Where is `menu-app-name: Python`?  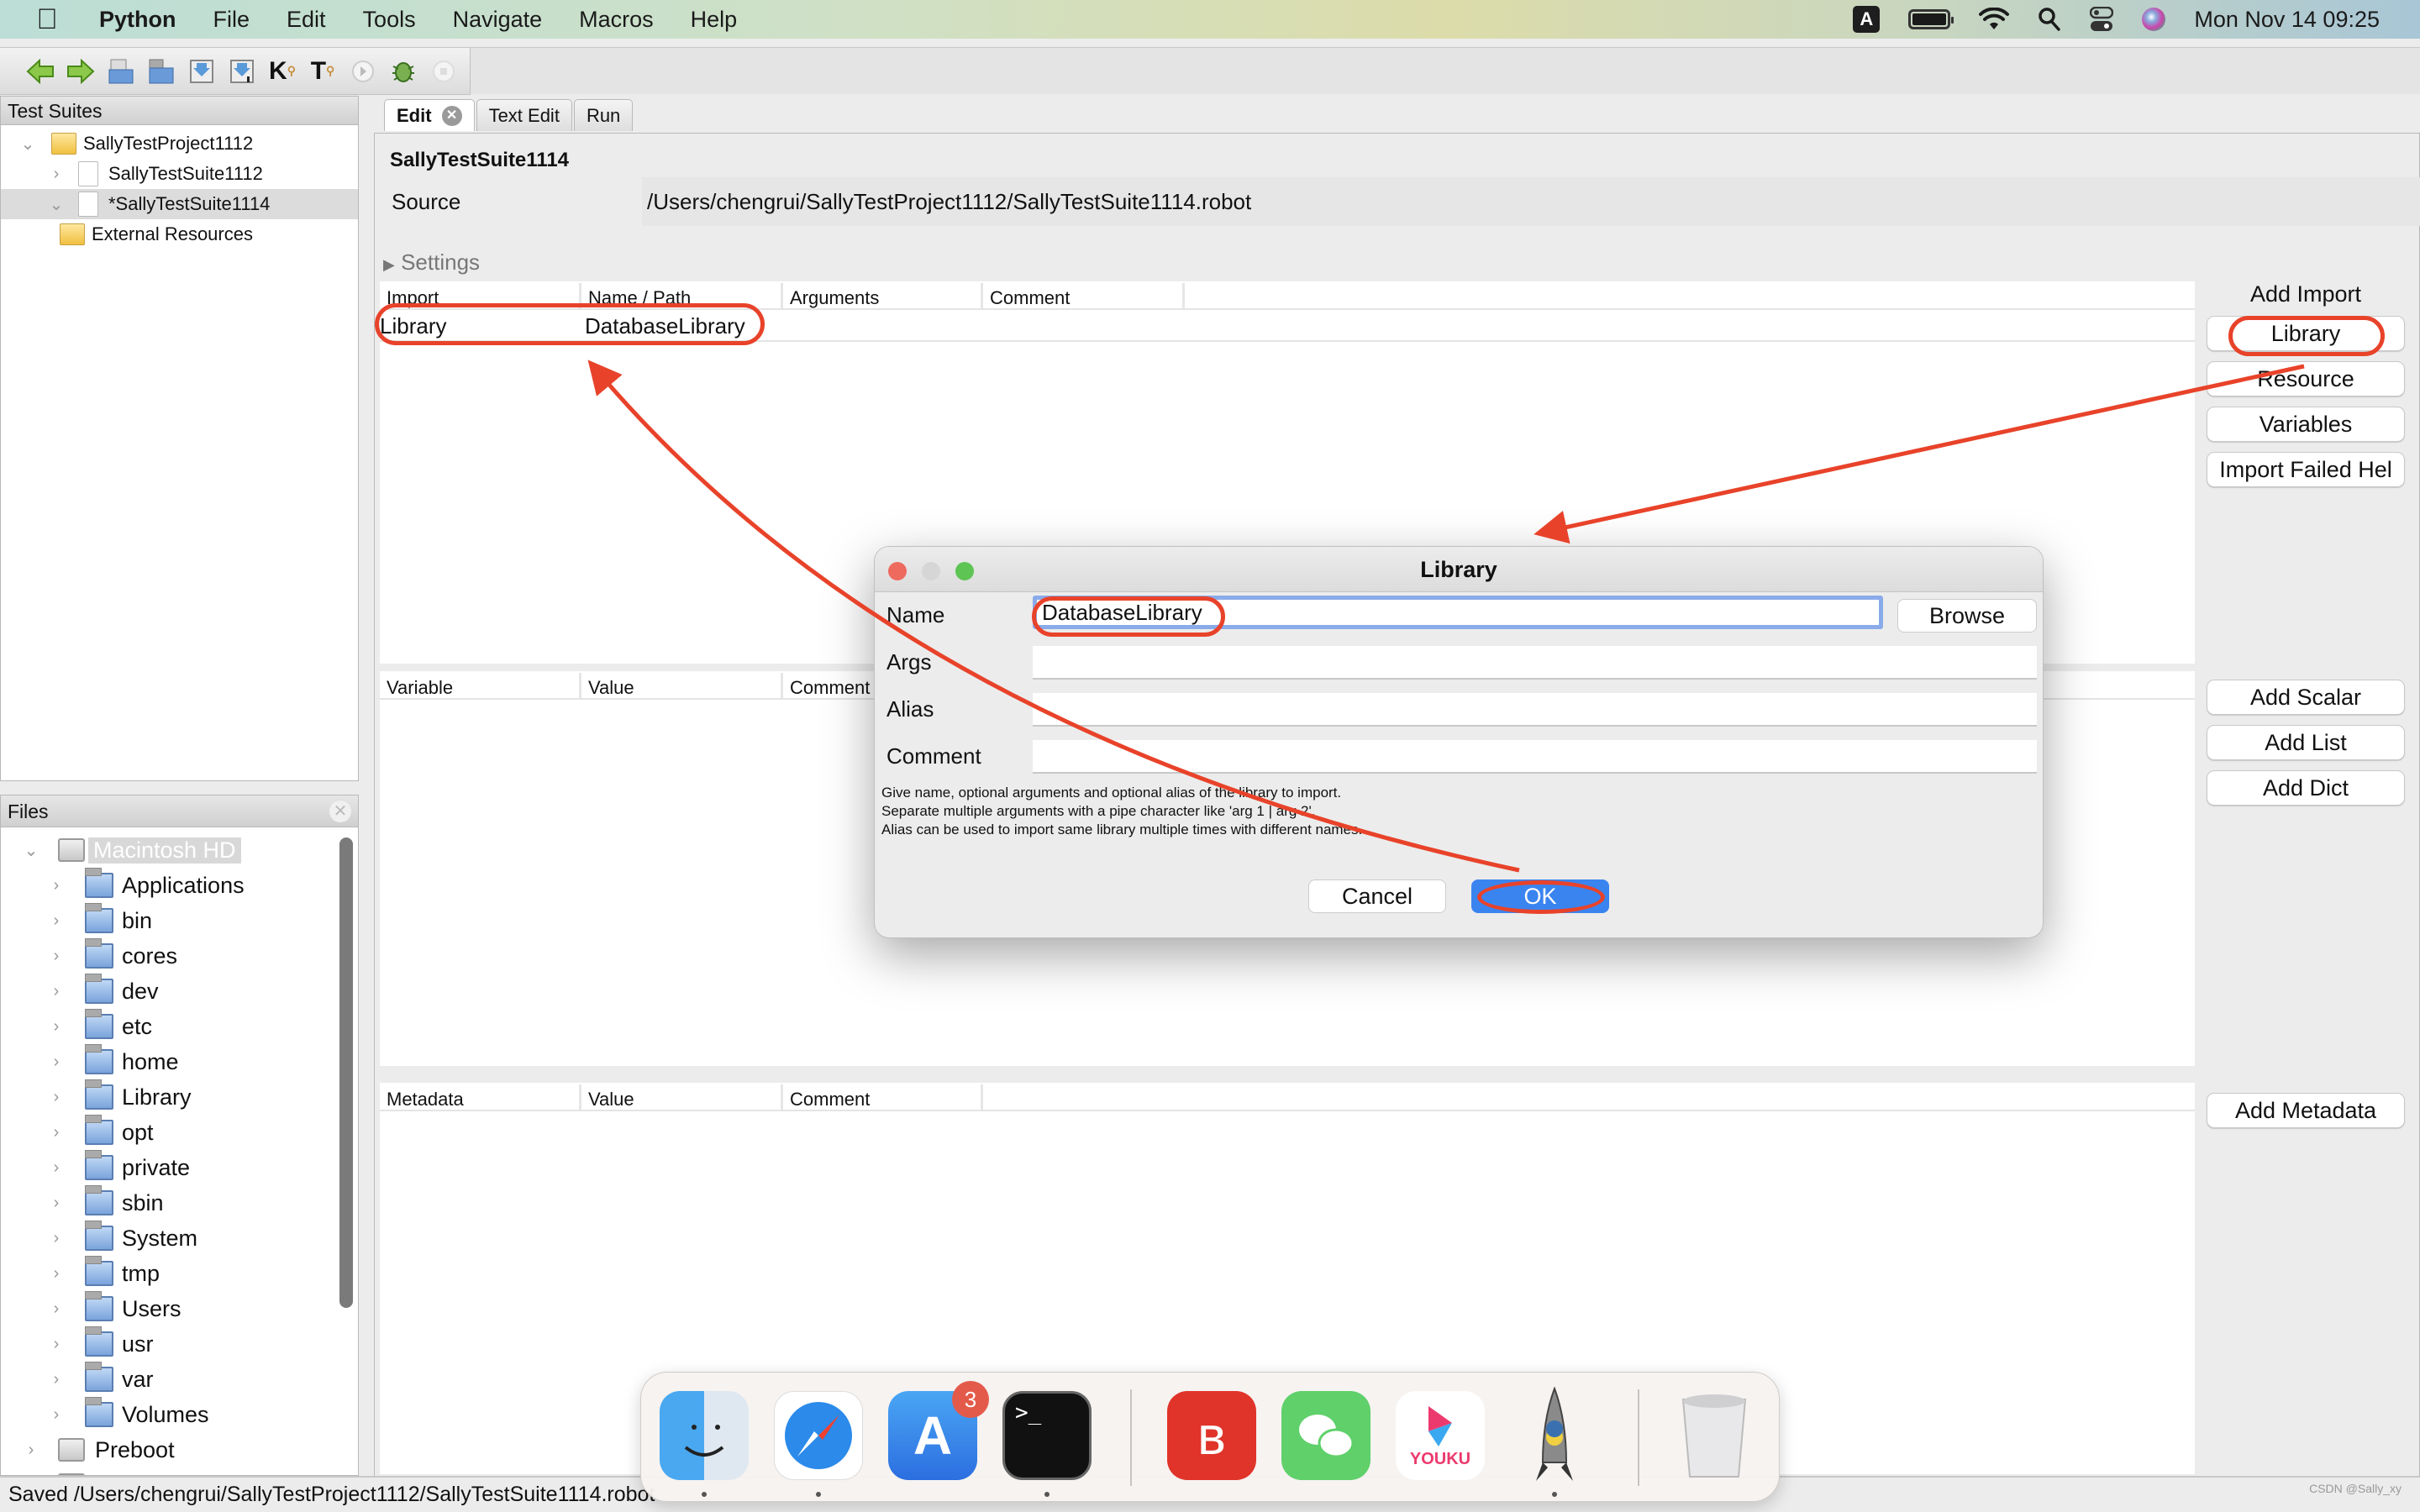
menu-app-name: Python is located at coordinates (138, 20).